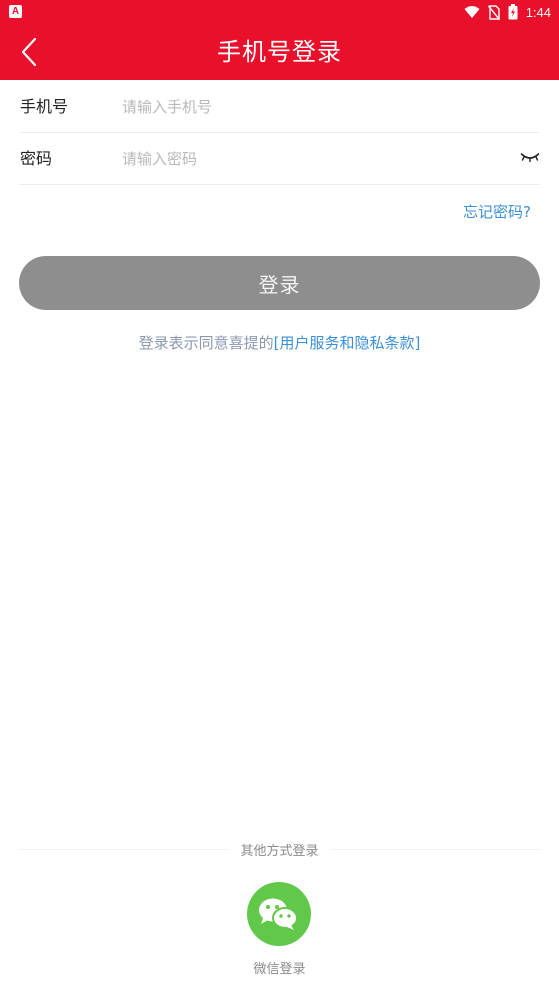  Describe the element at coordinates (312, 159) in the screenshot. I see `password-input` at that location.